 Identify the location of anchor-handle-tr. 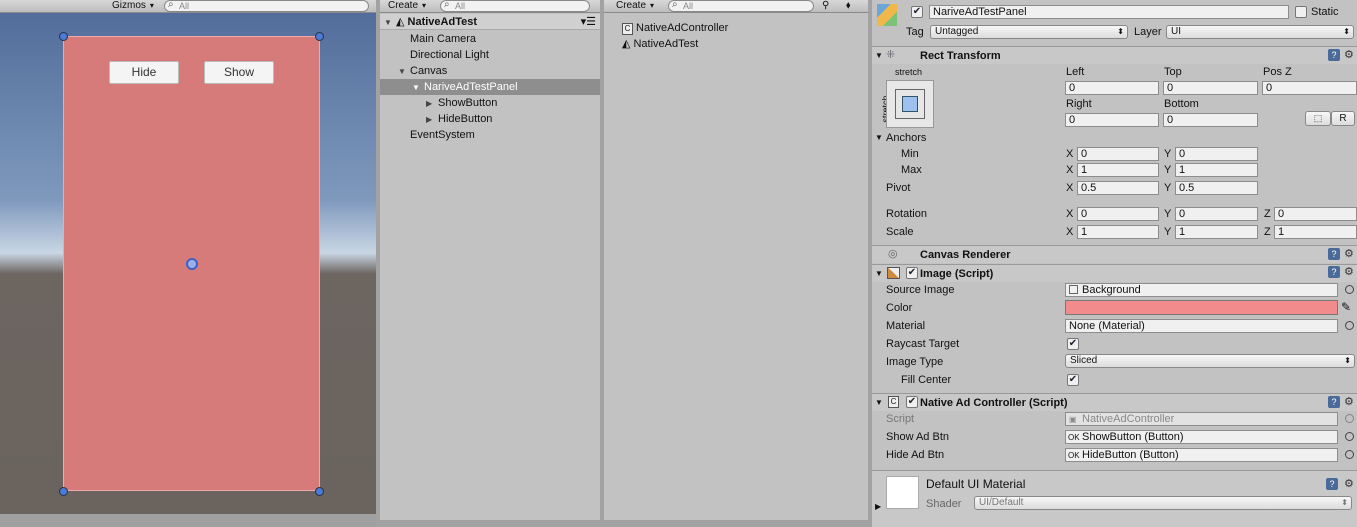
(319, 36).